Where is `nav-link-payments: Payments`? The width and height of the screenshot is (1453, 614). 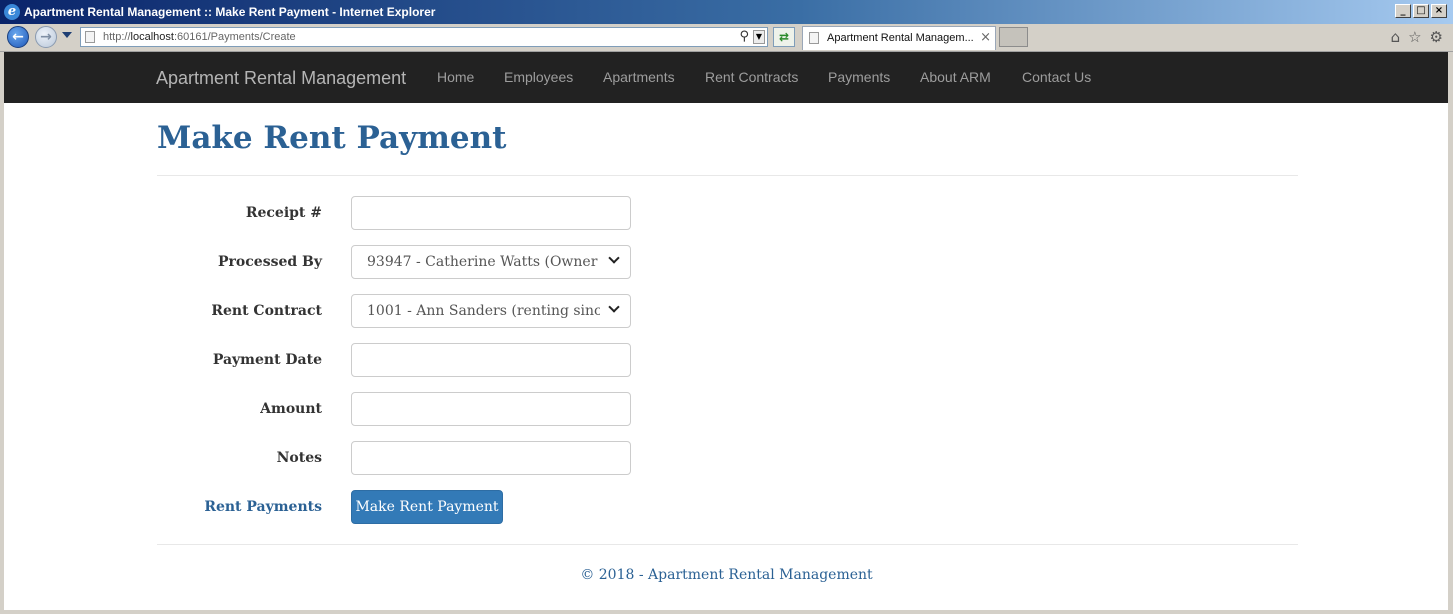
nav-link-payments: Payments is located at coordinates (859, 77).